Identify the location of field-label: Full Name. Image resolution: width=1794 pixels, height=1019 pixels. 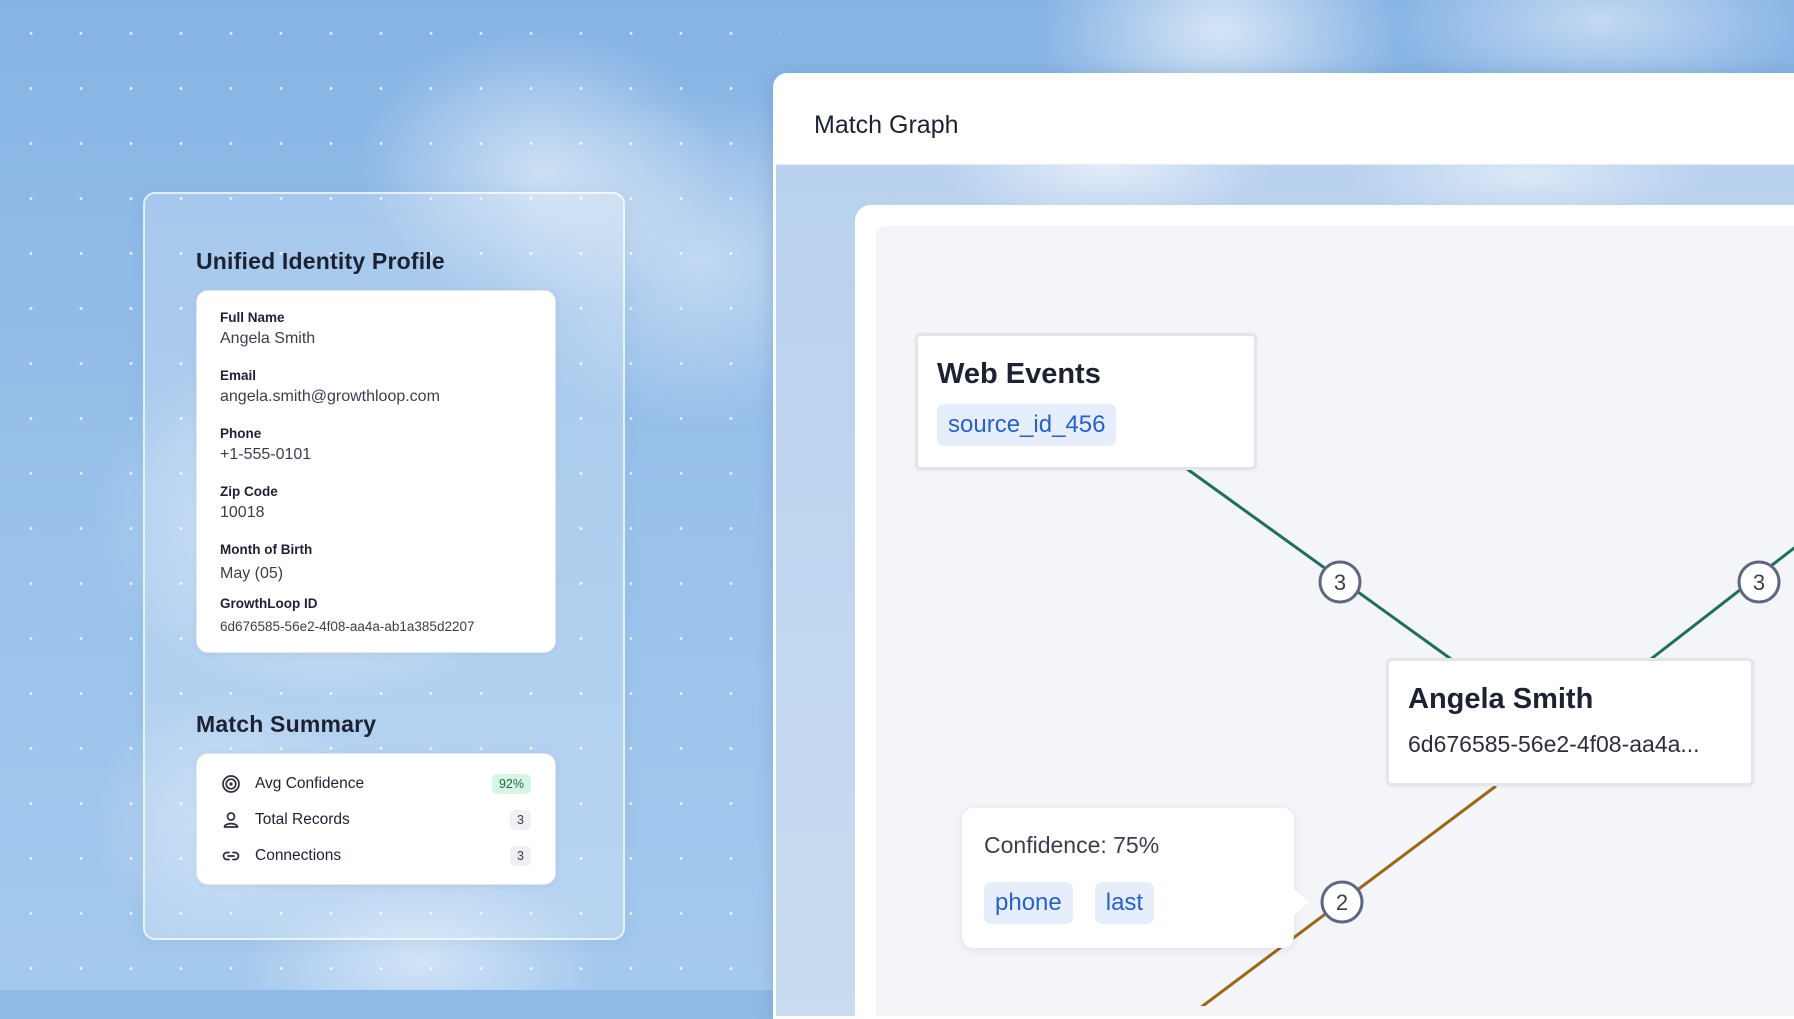
(252, 317).